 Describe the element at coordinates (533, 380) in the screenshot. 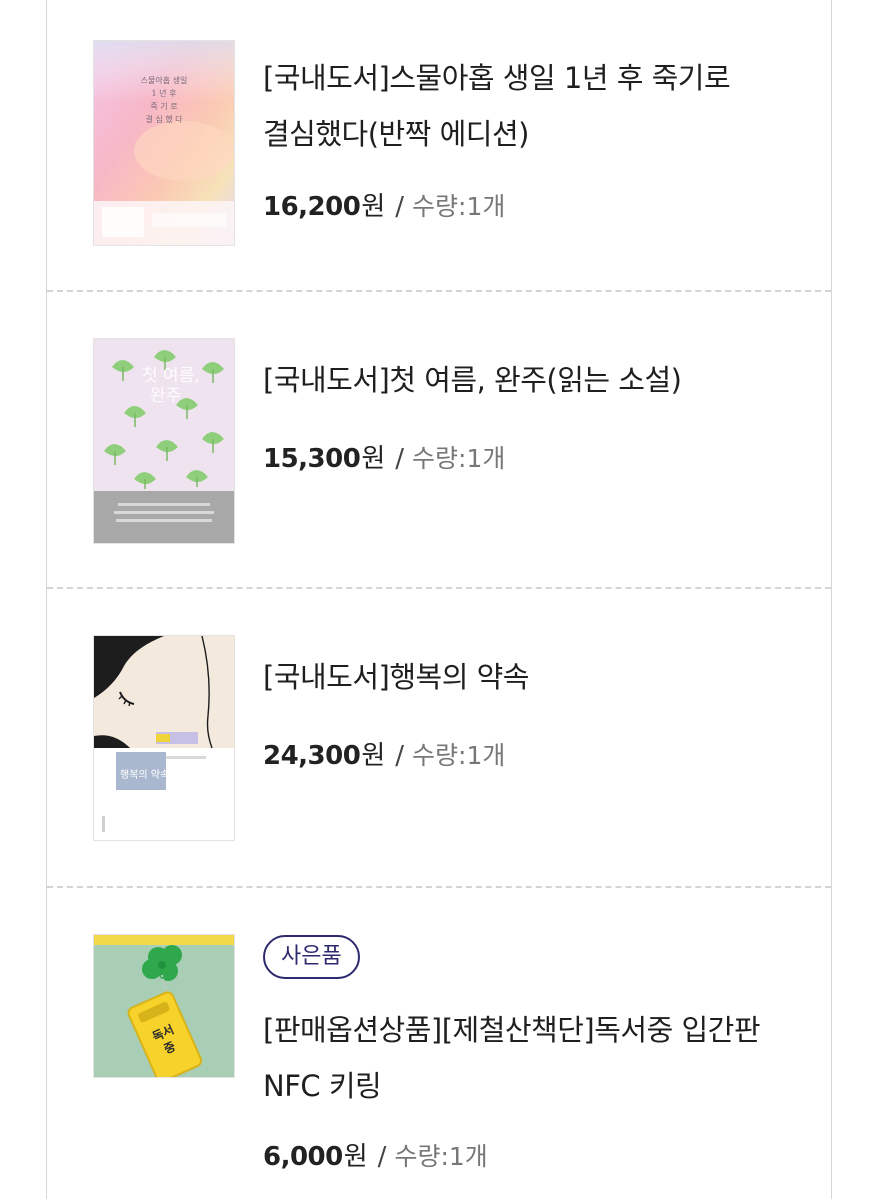

I see `product-title: [국내도서]첫 여름, 완주(읽는 소설)` at that location.